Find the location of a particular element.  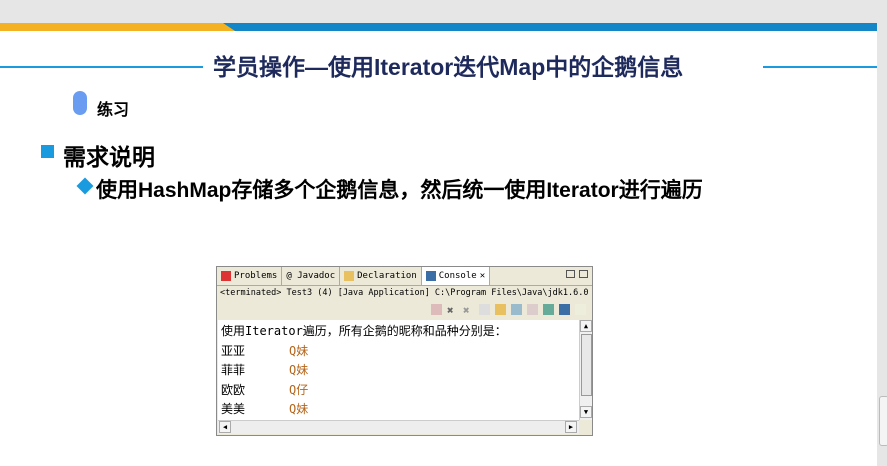

penguin-name: 菲菲 is located at coordinates (233, 370).